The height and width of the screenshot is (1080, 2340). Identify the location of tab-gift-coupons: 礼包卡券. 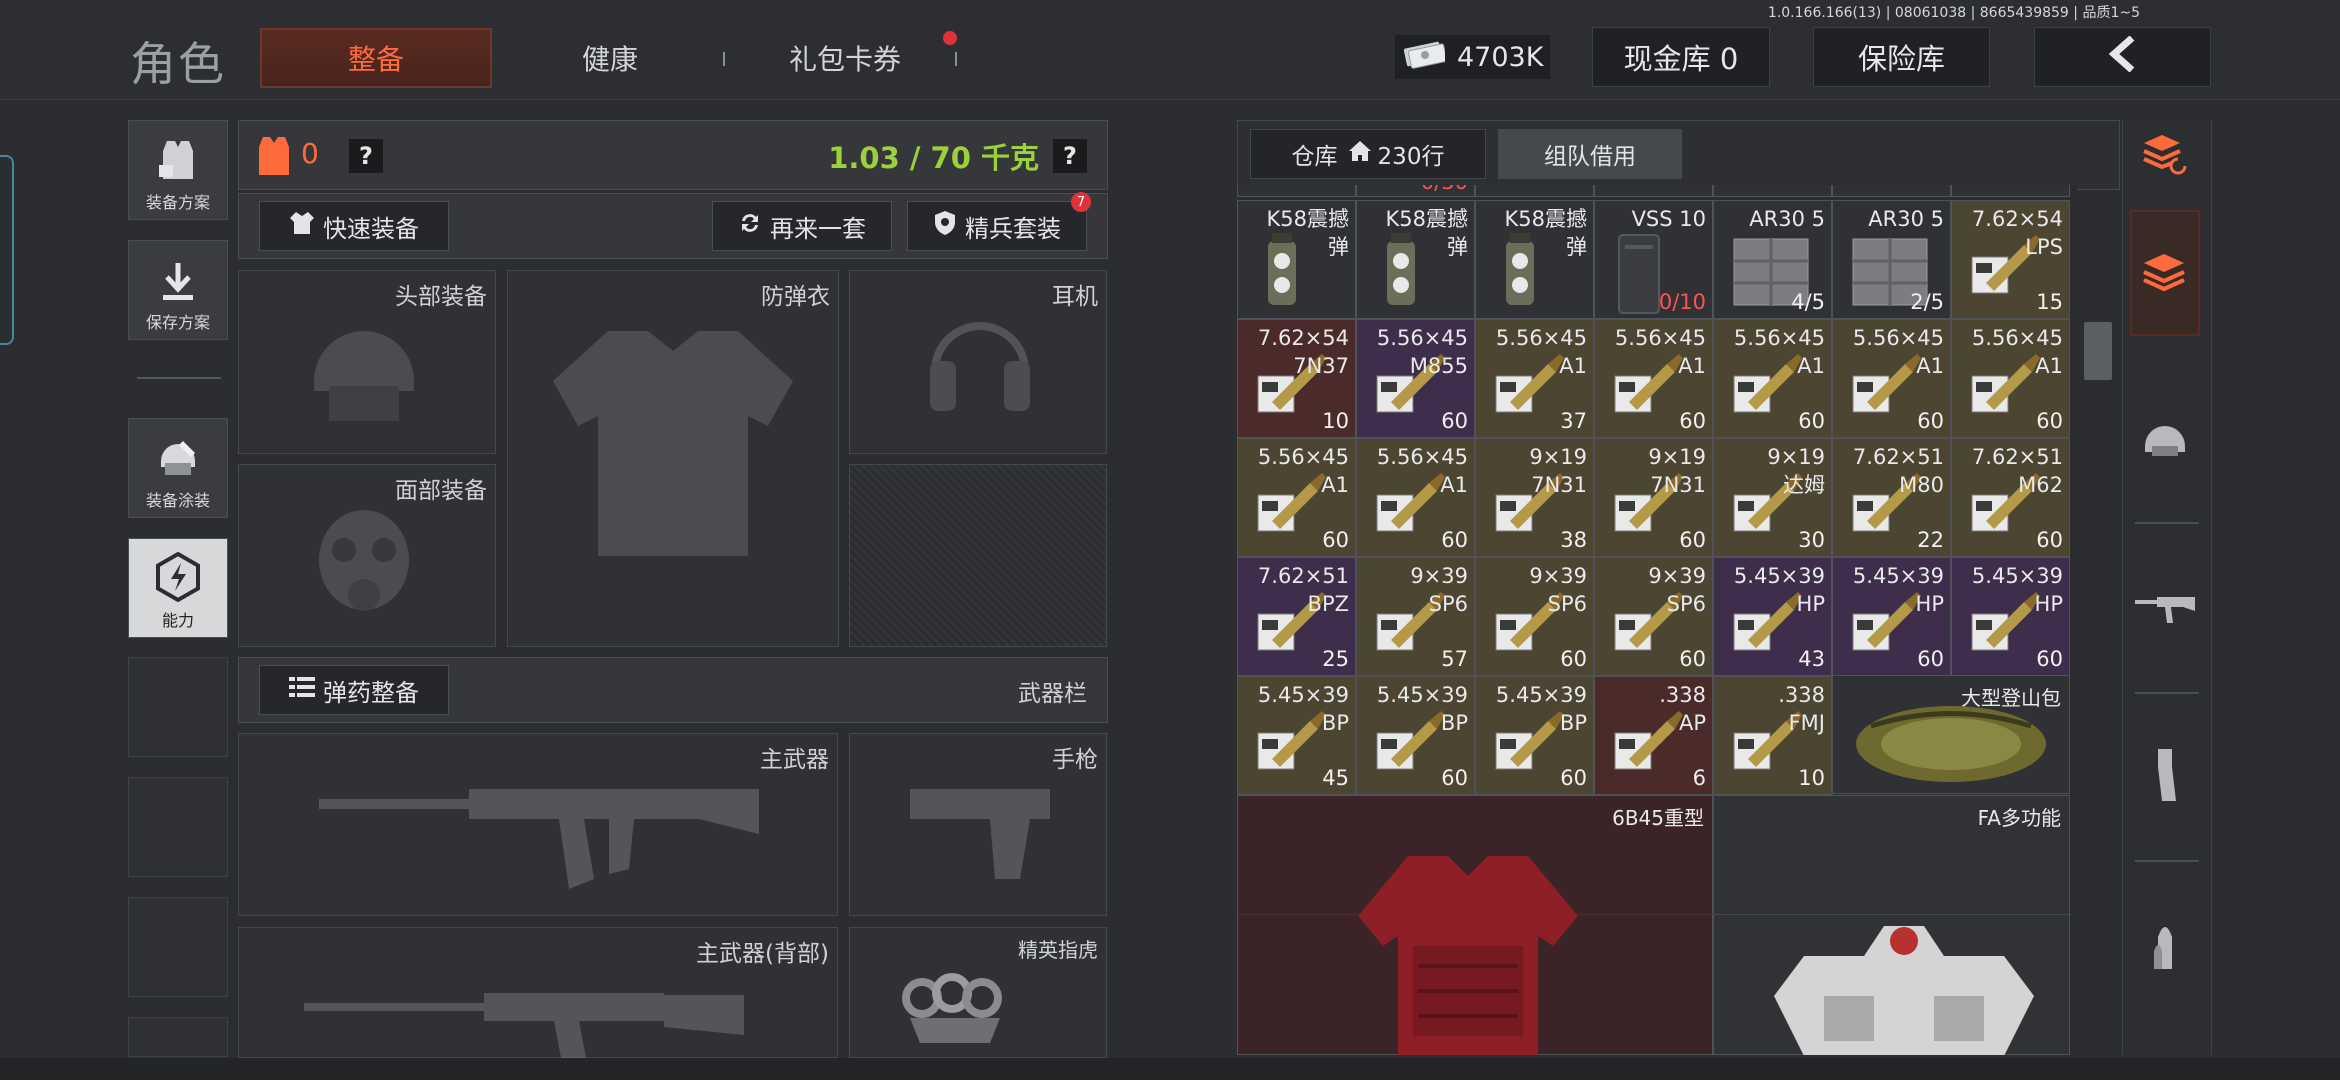
(845, 58).